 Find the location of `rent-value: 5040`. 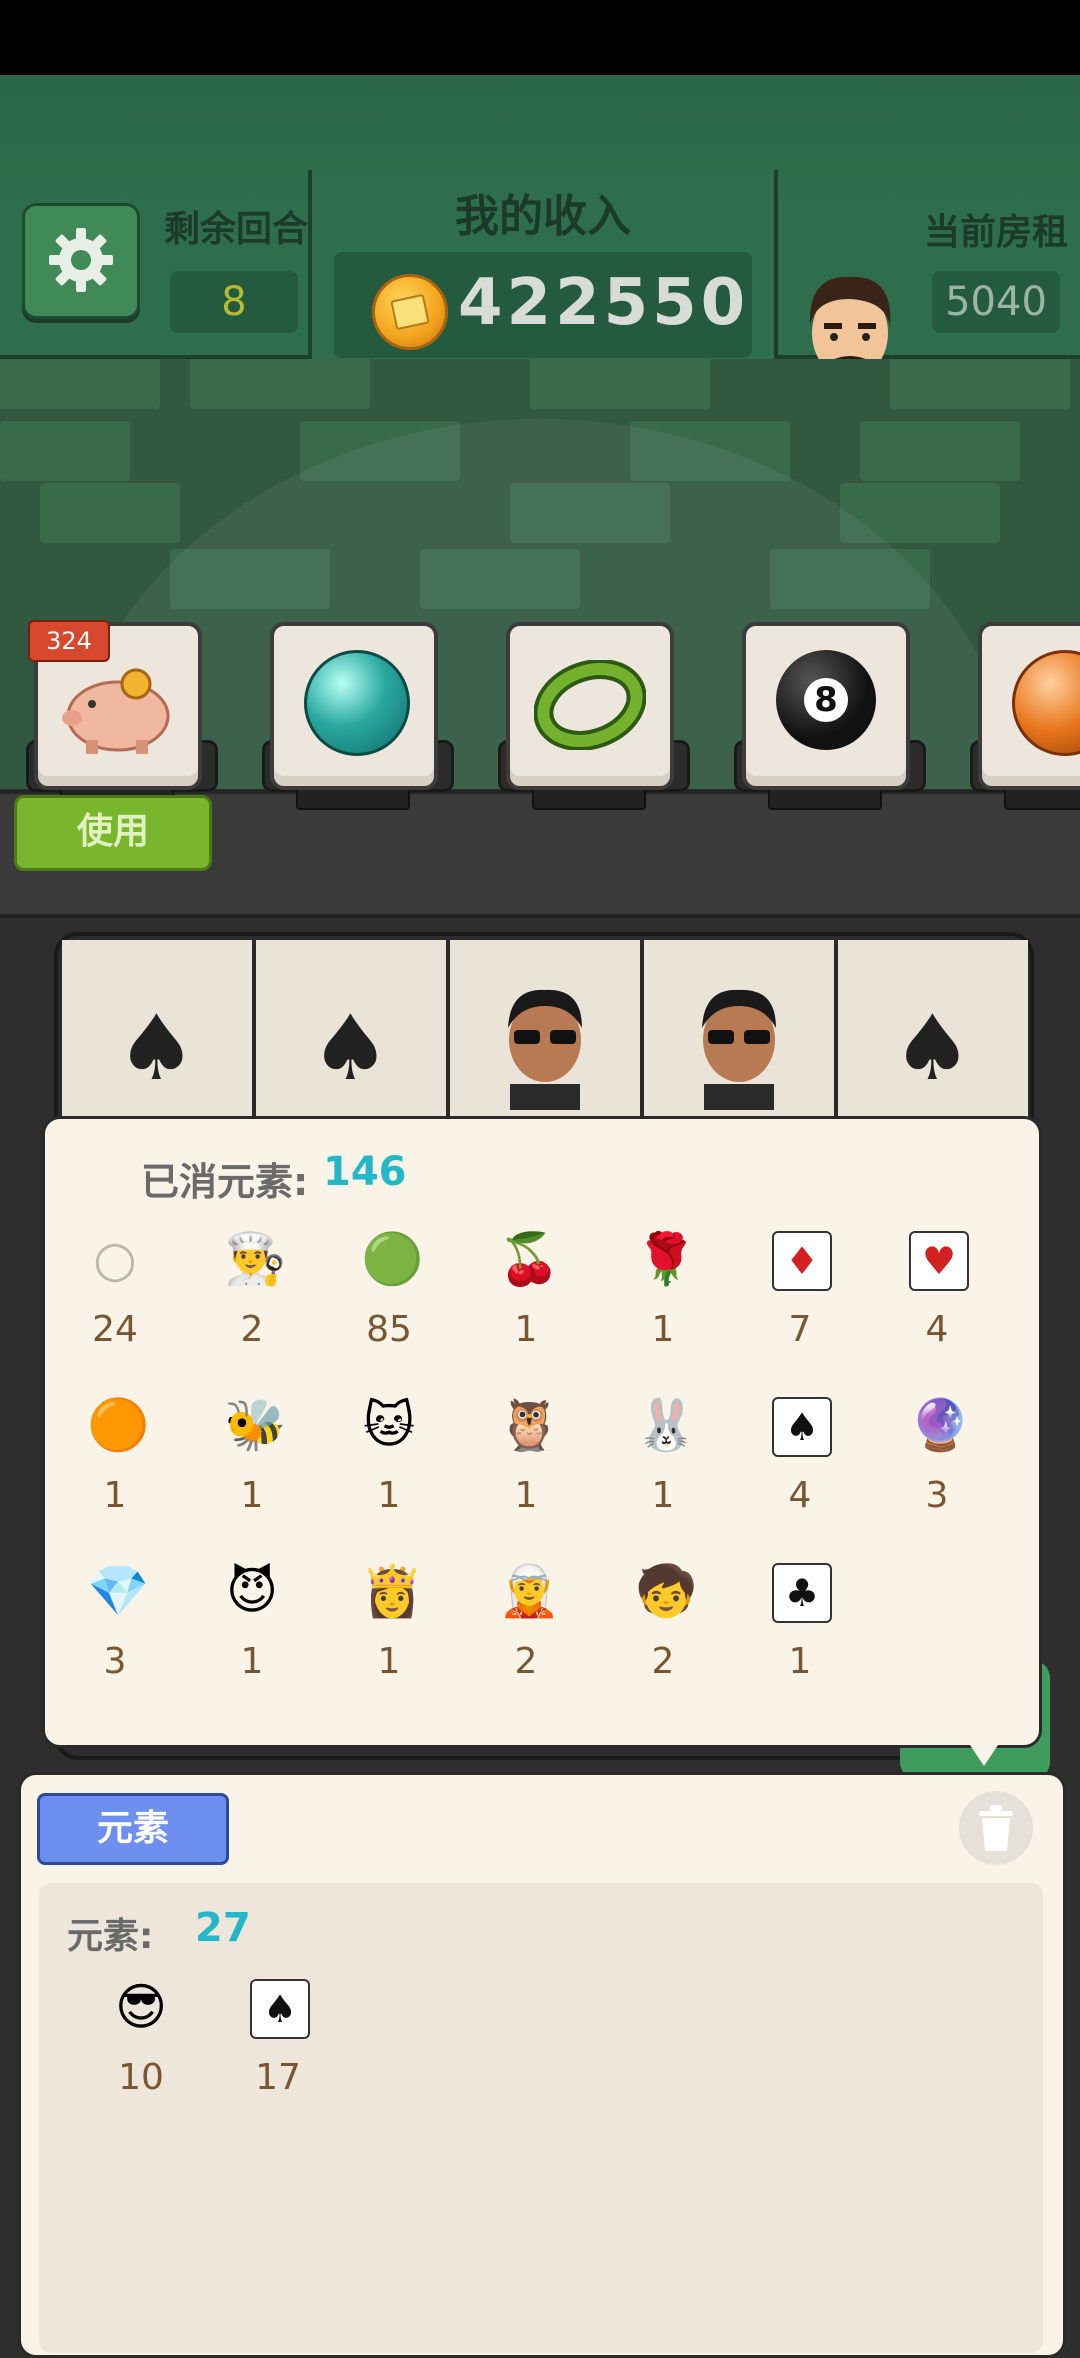

rent-value: 5040 is located at coordinates (996, 302).